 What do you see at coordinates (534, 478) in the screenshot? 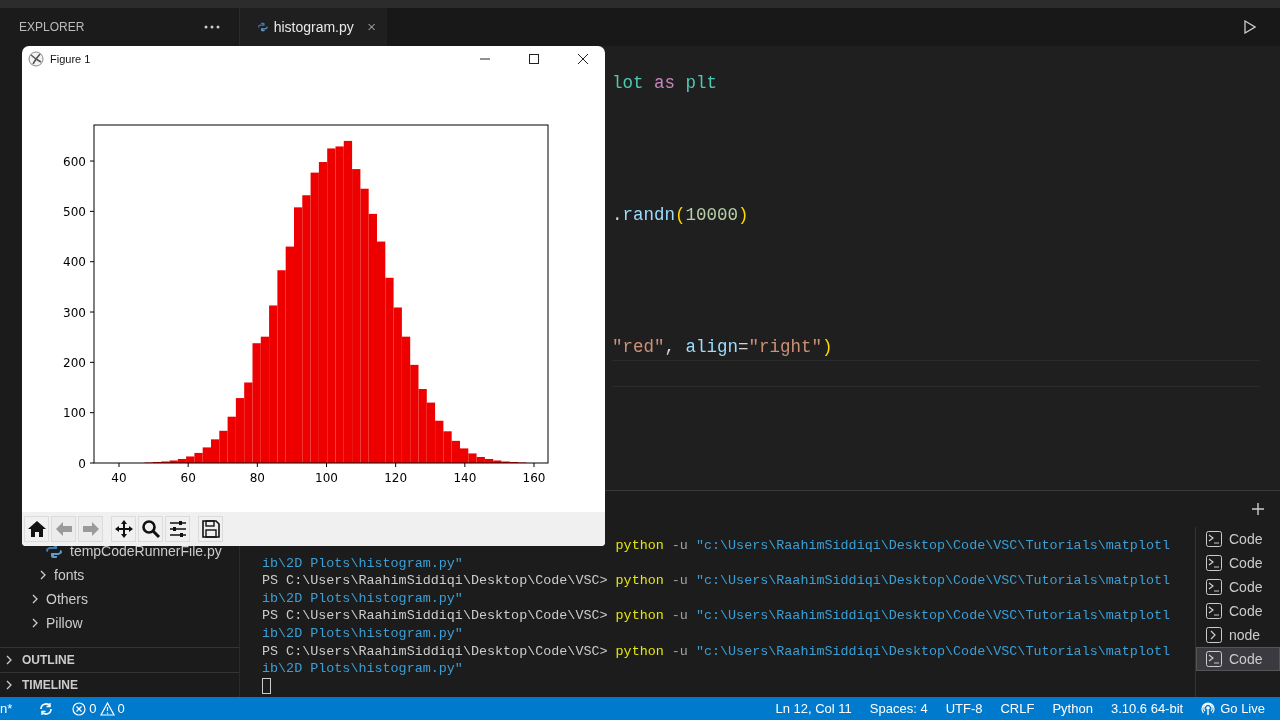
I see `axis-tick-label: 160` at bounding box center [534, 478].